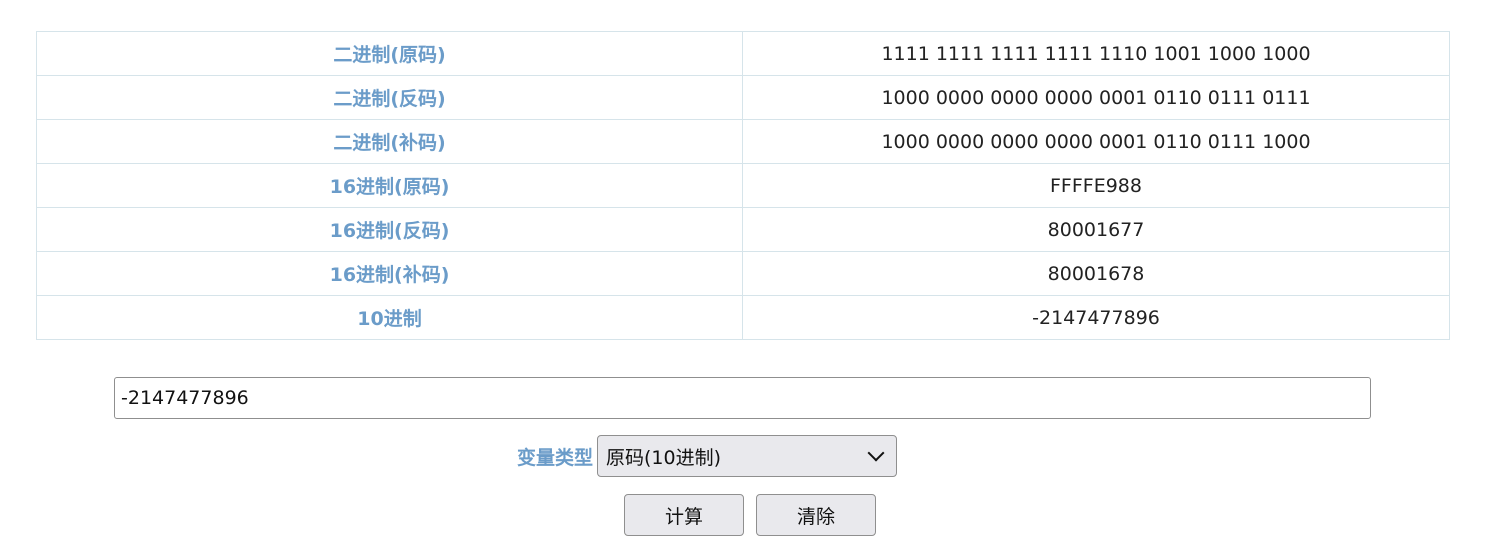  Describe the element at coordinates (876, 453) in the screenshot. I see `chevron-down-icon` at that location.